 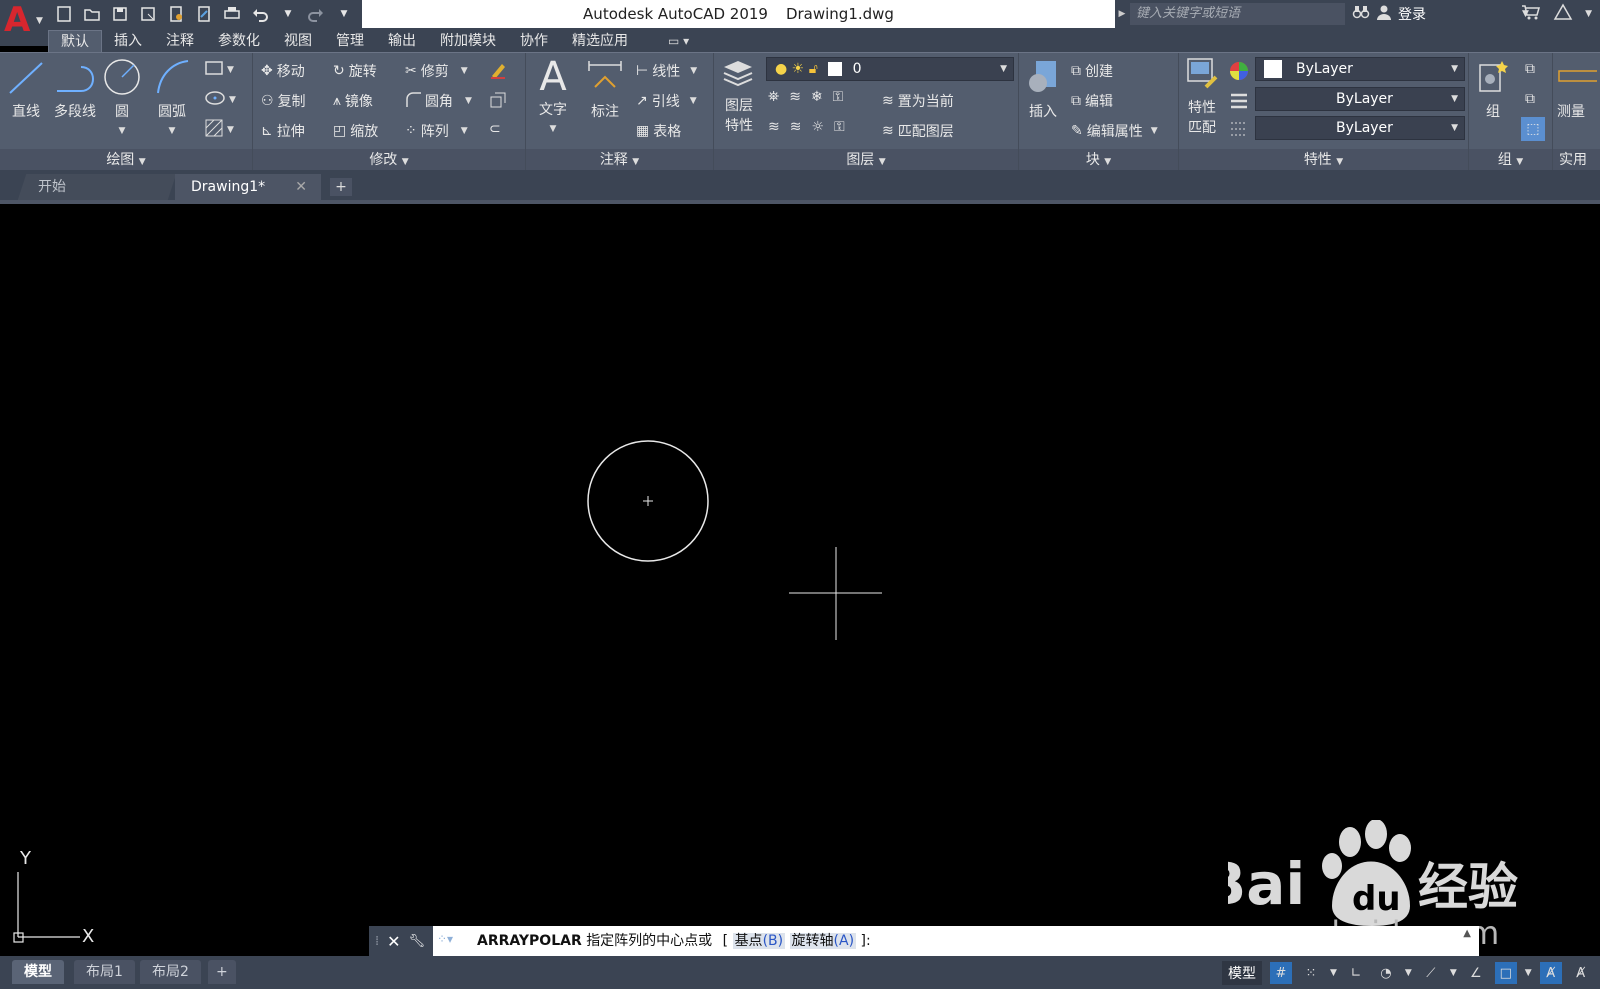 What do you see at coordinates (464, 131) in the screenshot?
I see `array-dropdown-icon: ▼` at bounding box center [464, 131].